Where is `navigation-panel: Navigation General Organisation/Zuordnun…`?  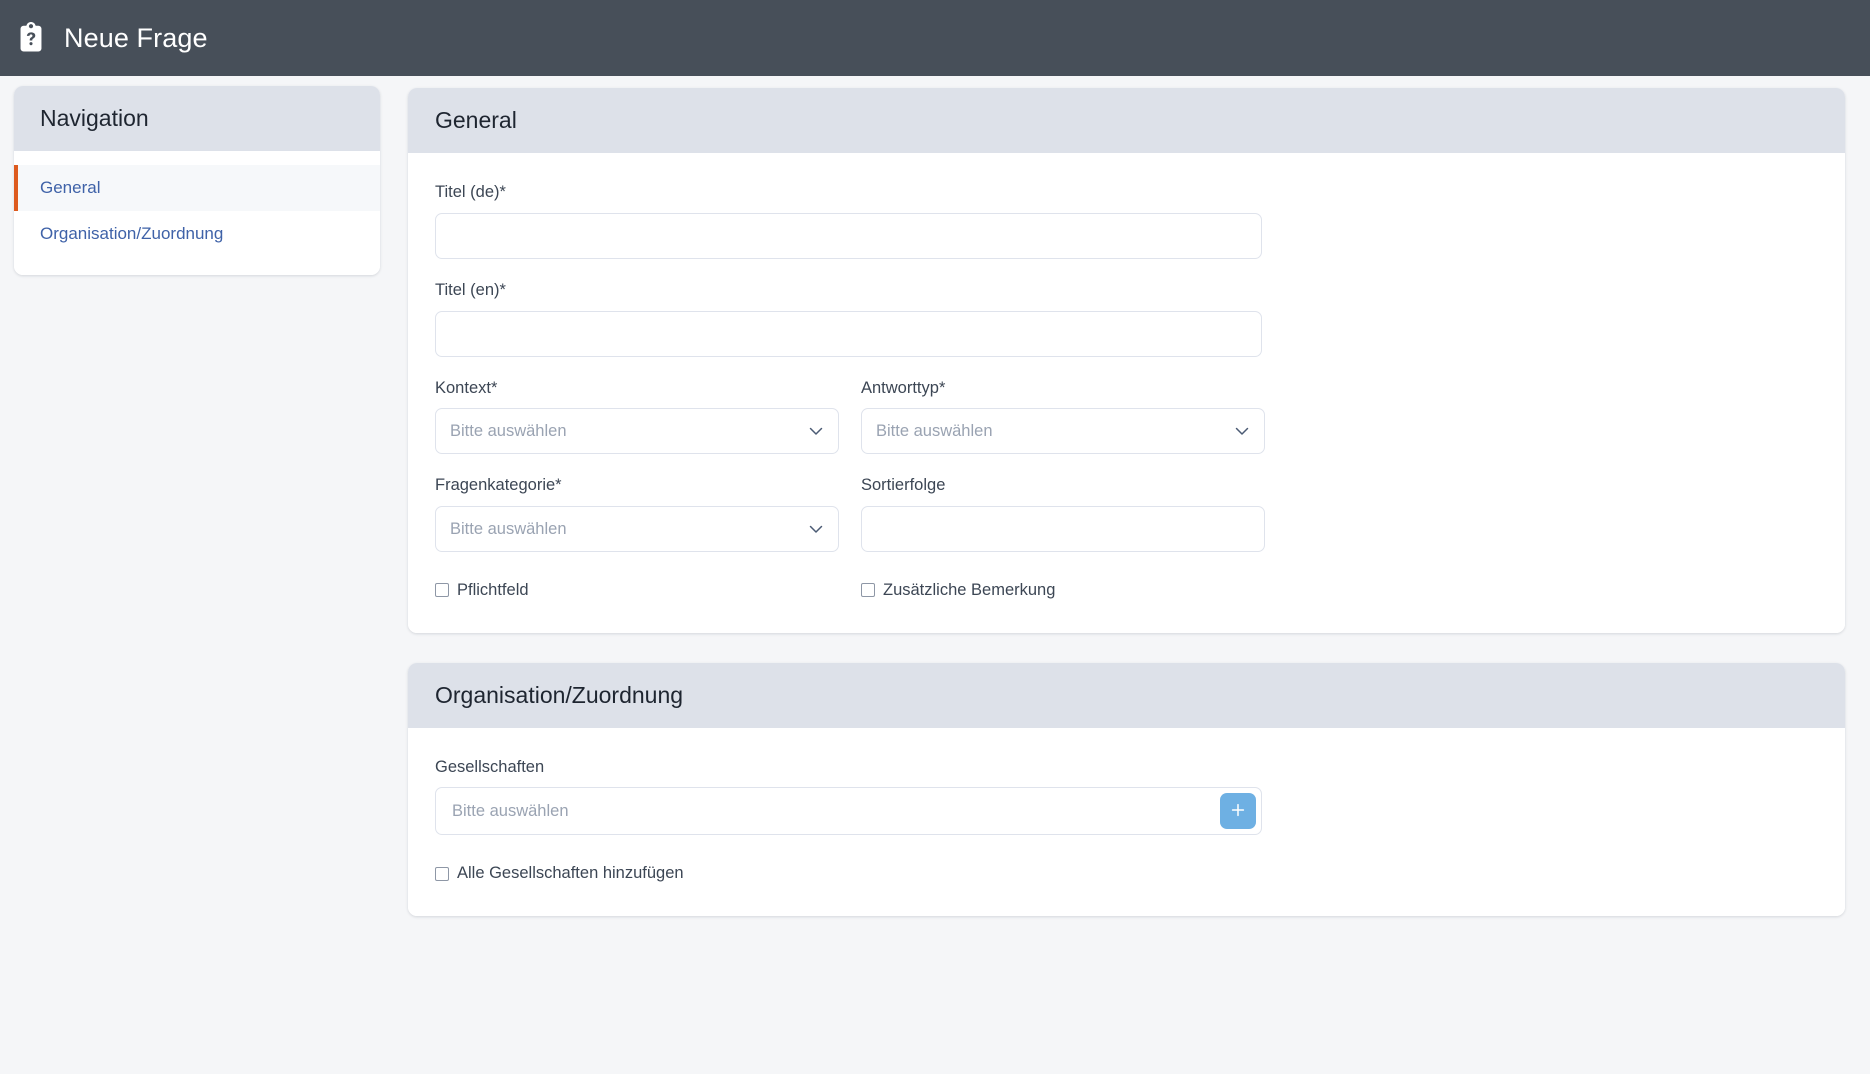
navigation-panel: Navigation General Organisation/Zuordnun… is located at coordinates (197, 181).